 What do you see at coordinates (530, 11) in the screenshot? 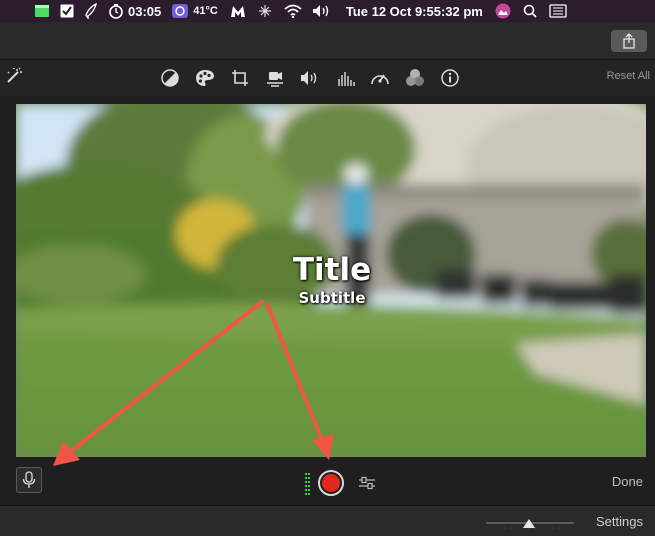
I see `spotlight-search-icon` at bounding box center [530, 11].